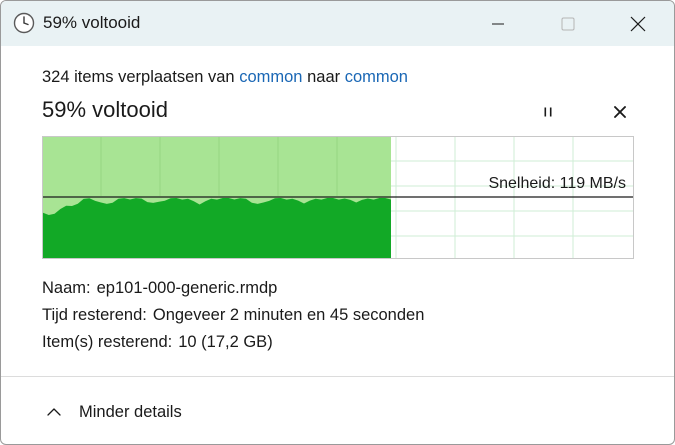 This screenshot has height=445, width=675. What do you see at coordinates (337, 23) in the screenshot?
I see `title-bar: 59% voltooid` at bounding box center [337, 23].